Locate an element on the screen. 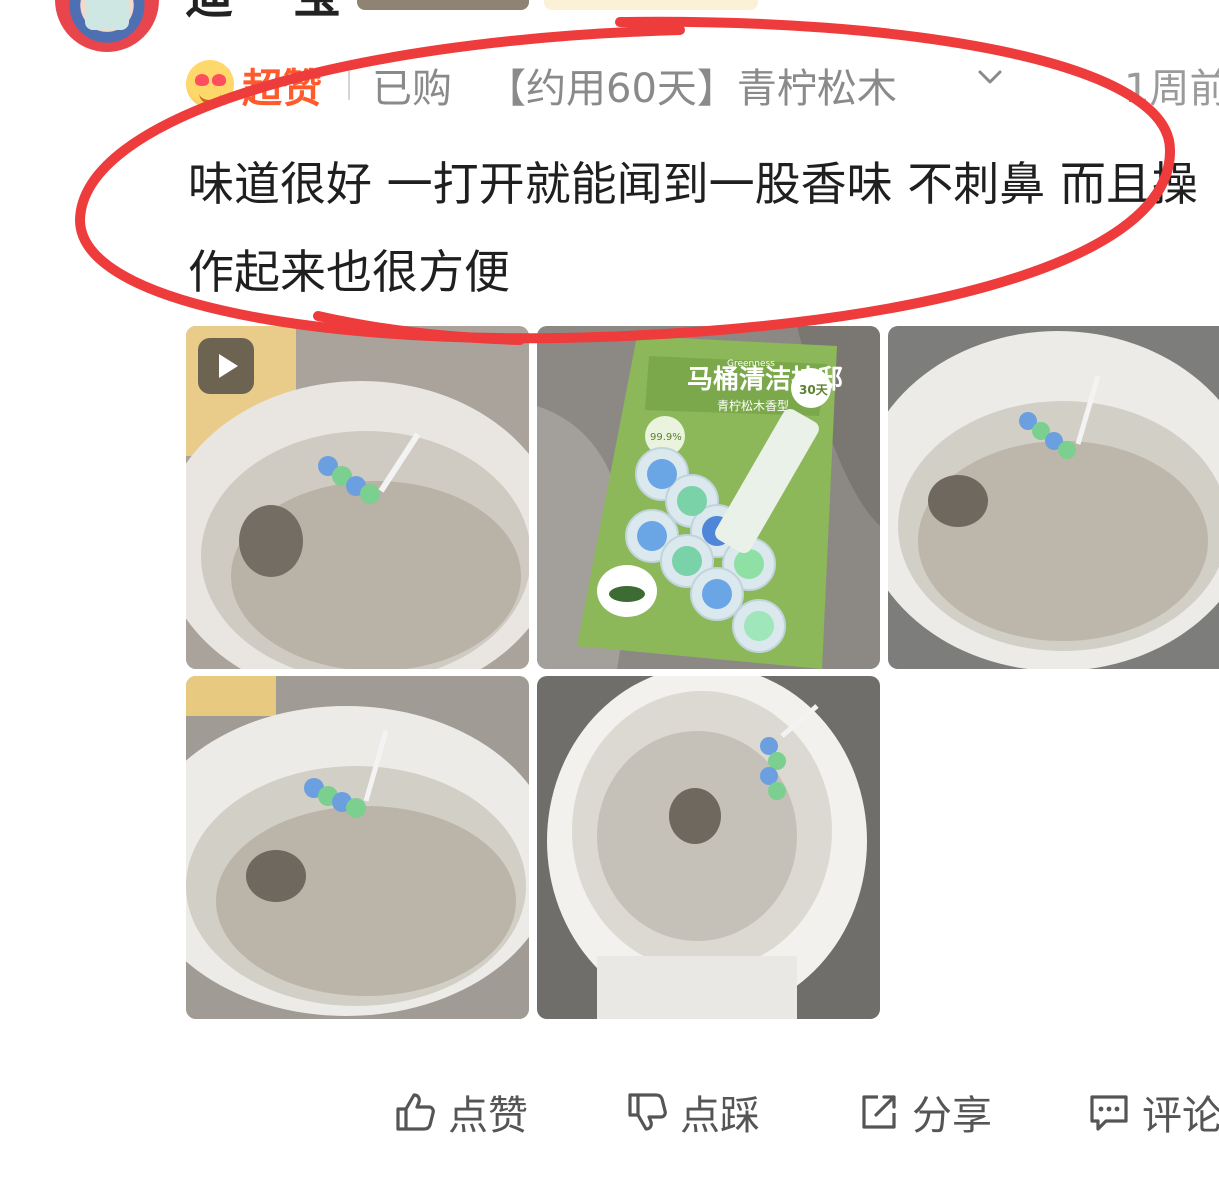  like-label: 点赞 is located at coordinates (488, 1116).